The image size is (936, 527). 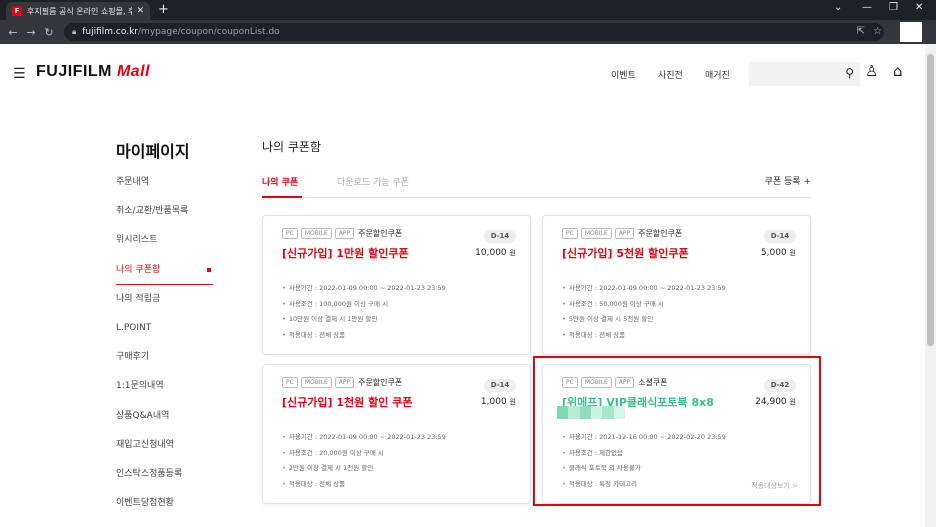 What do you see at coordinates (373, 181) in the screenshot?
I see `tab-downloadable-coupons: 다운로드 가능 쿠폰` at bounding box center [373, 181].